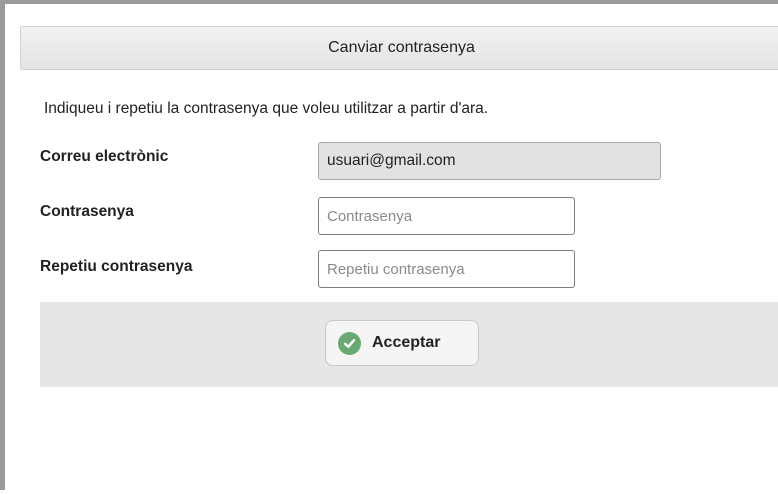 The width and height of the screenshot is (778, 494). I want to click on password-input, so click(446, 216).